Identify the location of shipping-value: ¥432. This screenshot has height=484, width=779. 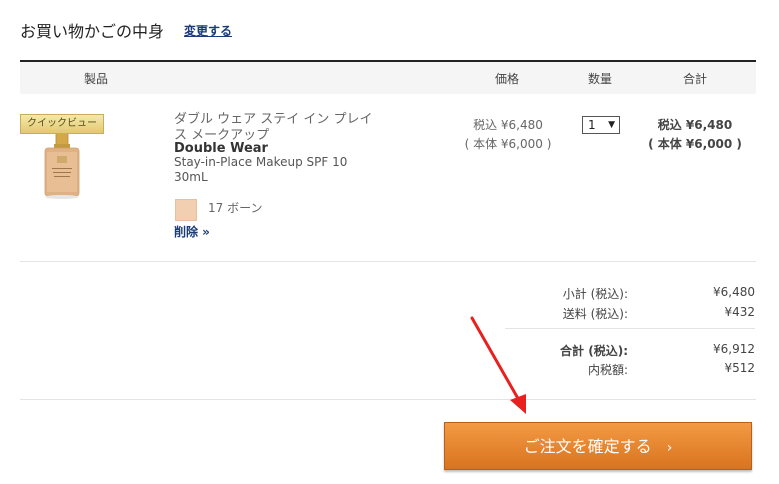
(739, 312).